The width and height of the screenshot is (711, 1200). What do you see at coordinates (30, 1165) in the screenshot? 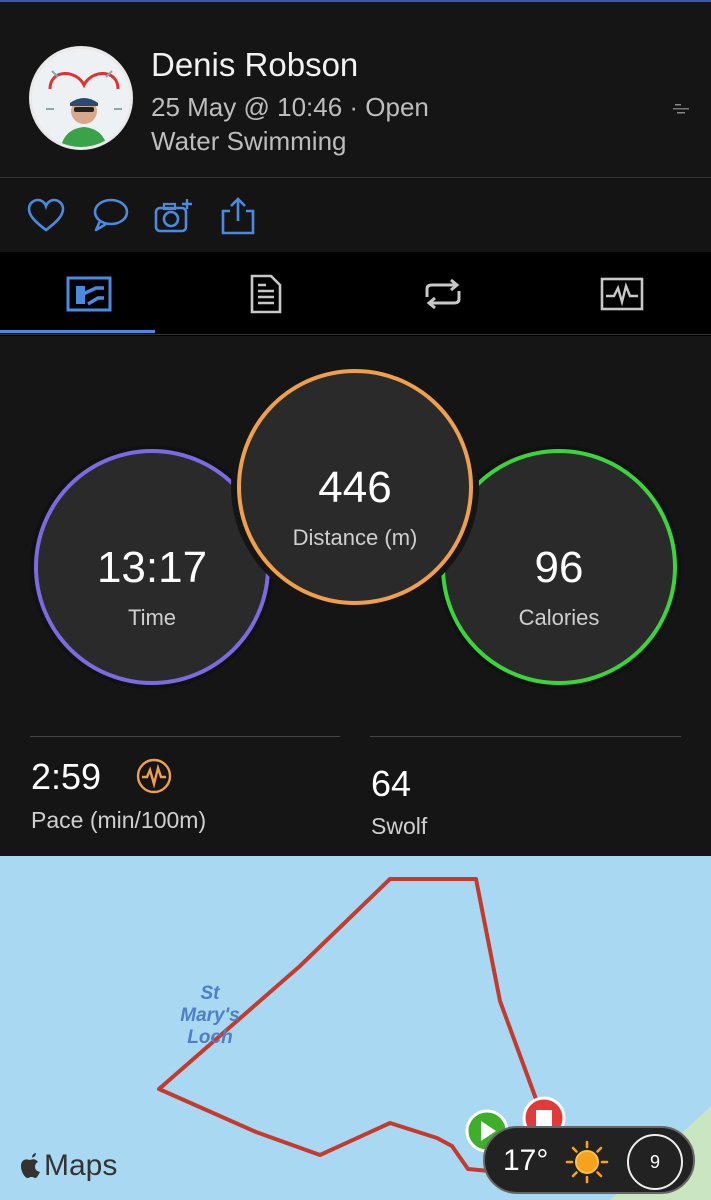
I see `apple-logo-icon` at bounding box center [30, 1165].